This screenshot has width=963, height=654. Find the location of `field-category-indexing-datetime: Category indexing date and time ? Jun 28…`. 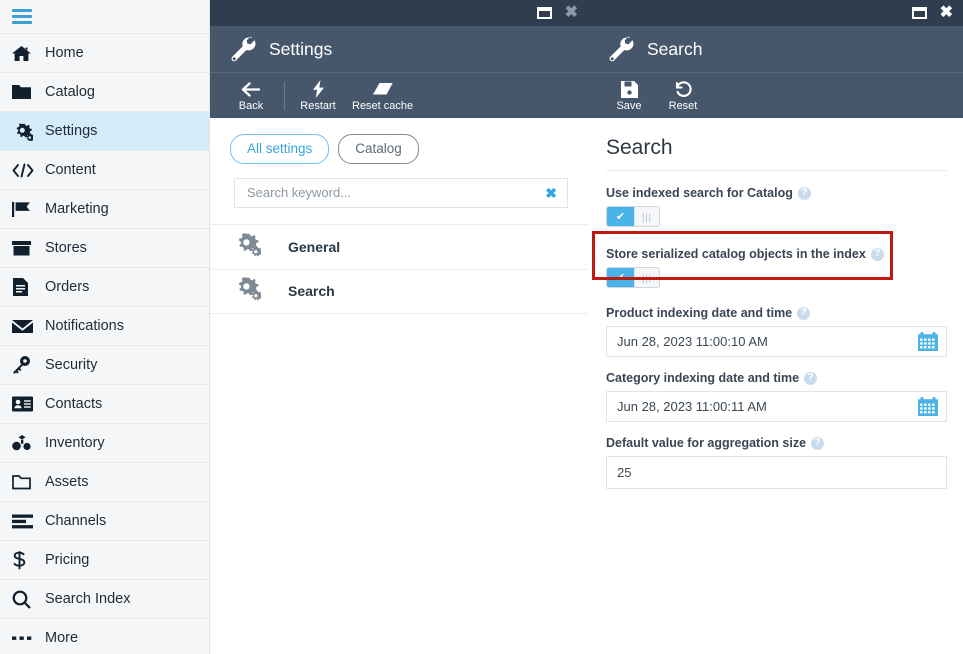

field-category-indexing-datetime: Category indexing date and time ? Jun 28… is located at coordinates (776, 396).